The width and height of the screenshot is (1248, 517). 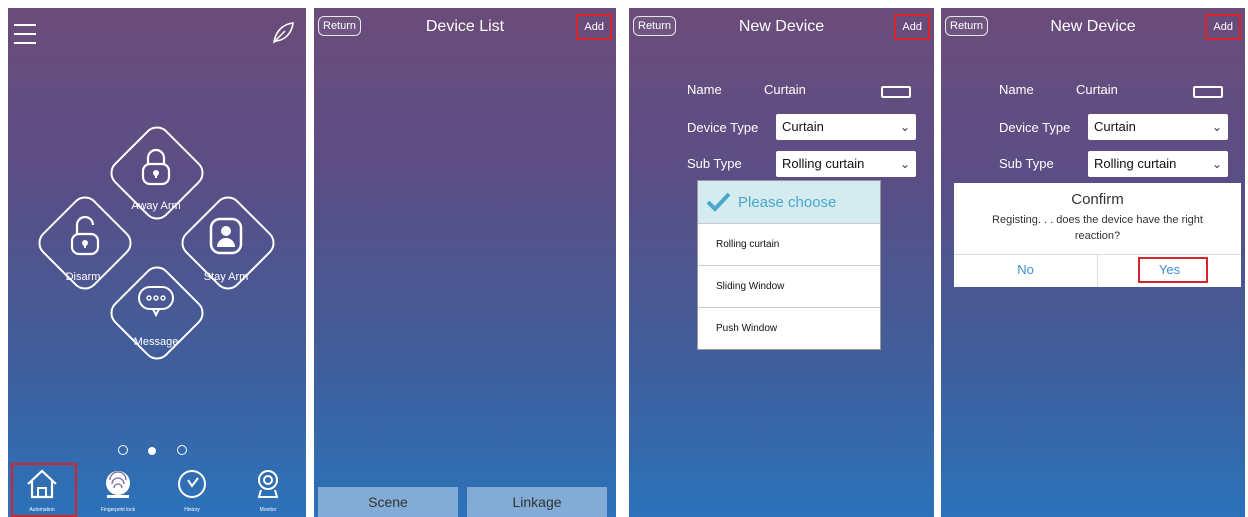 I want to click on no-button: No, so click(x=1026, y=271).